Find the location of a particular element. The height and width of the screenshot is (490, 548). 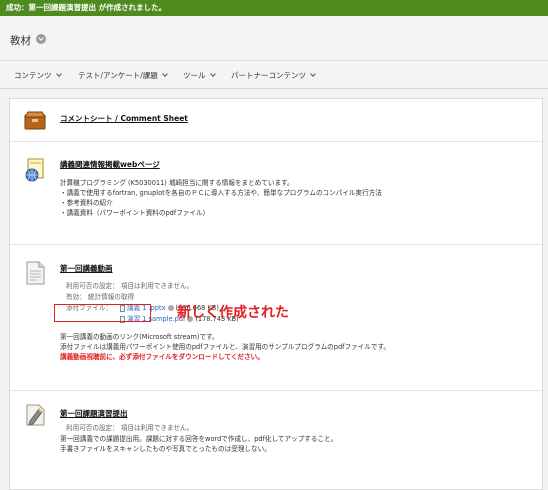

menu-contents: コンテンツ is located at coordinates (38, 75).